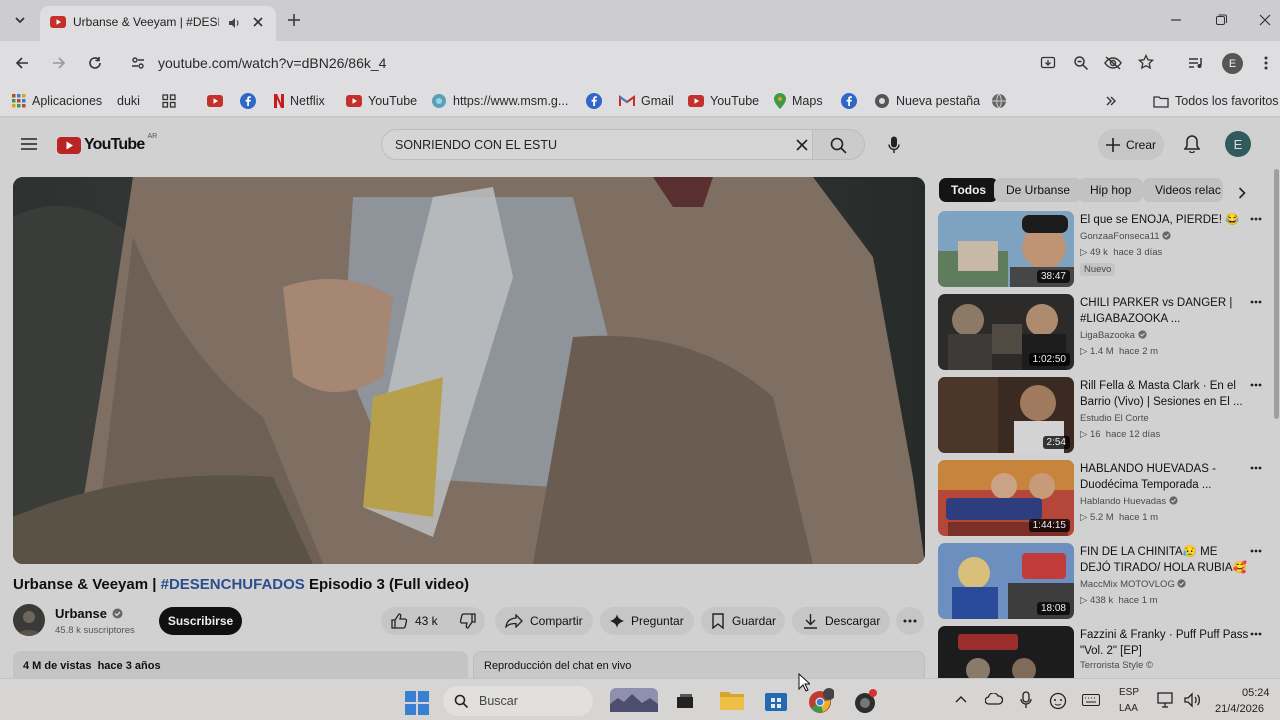 The image size is (1280, 720). What do you see at coordinates (1128, 708) in the screenshot?
I see `keyboard-layout: LAA` at bounding box center [1128, 708].